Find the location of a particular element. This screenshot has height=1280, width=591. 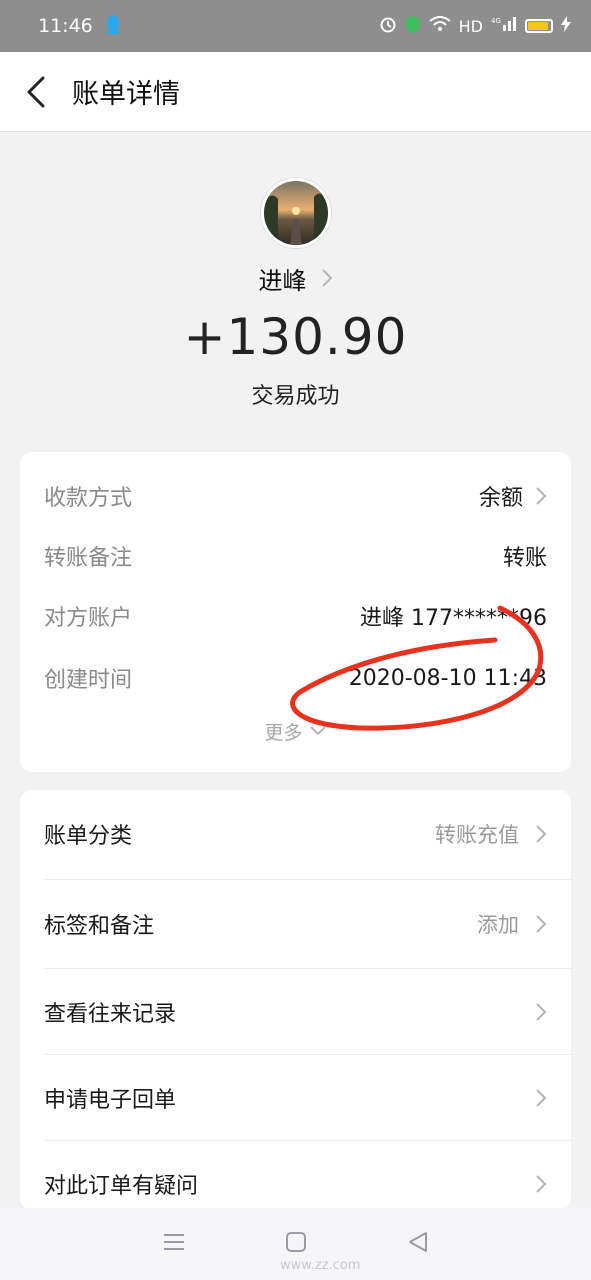

transaction-amount: +130.90 is located at coordinates (295, 337).